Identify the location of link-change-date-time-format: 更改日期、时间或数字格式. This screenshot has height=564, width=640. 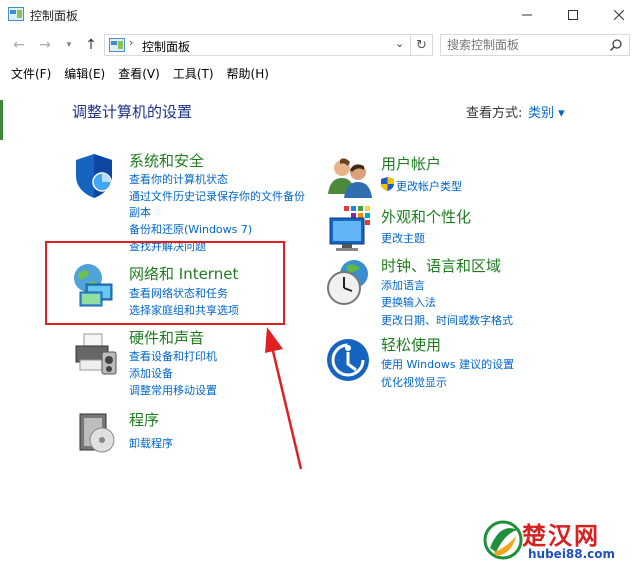
(447, 320).